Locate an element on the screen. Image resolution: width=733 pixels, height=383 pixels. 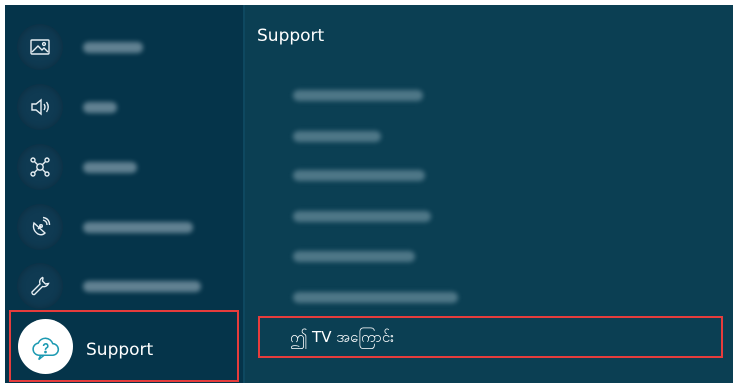
sound-icon is located at coordinates (40, 107).